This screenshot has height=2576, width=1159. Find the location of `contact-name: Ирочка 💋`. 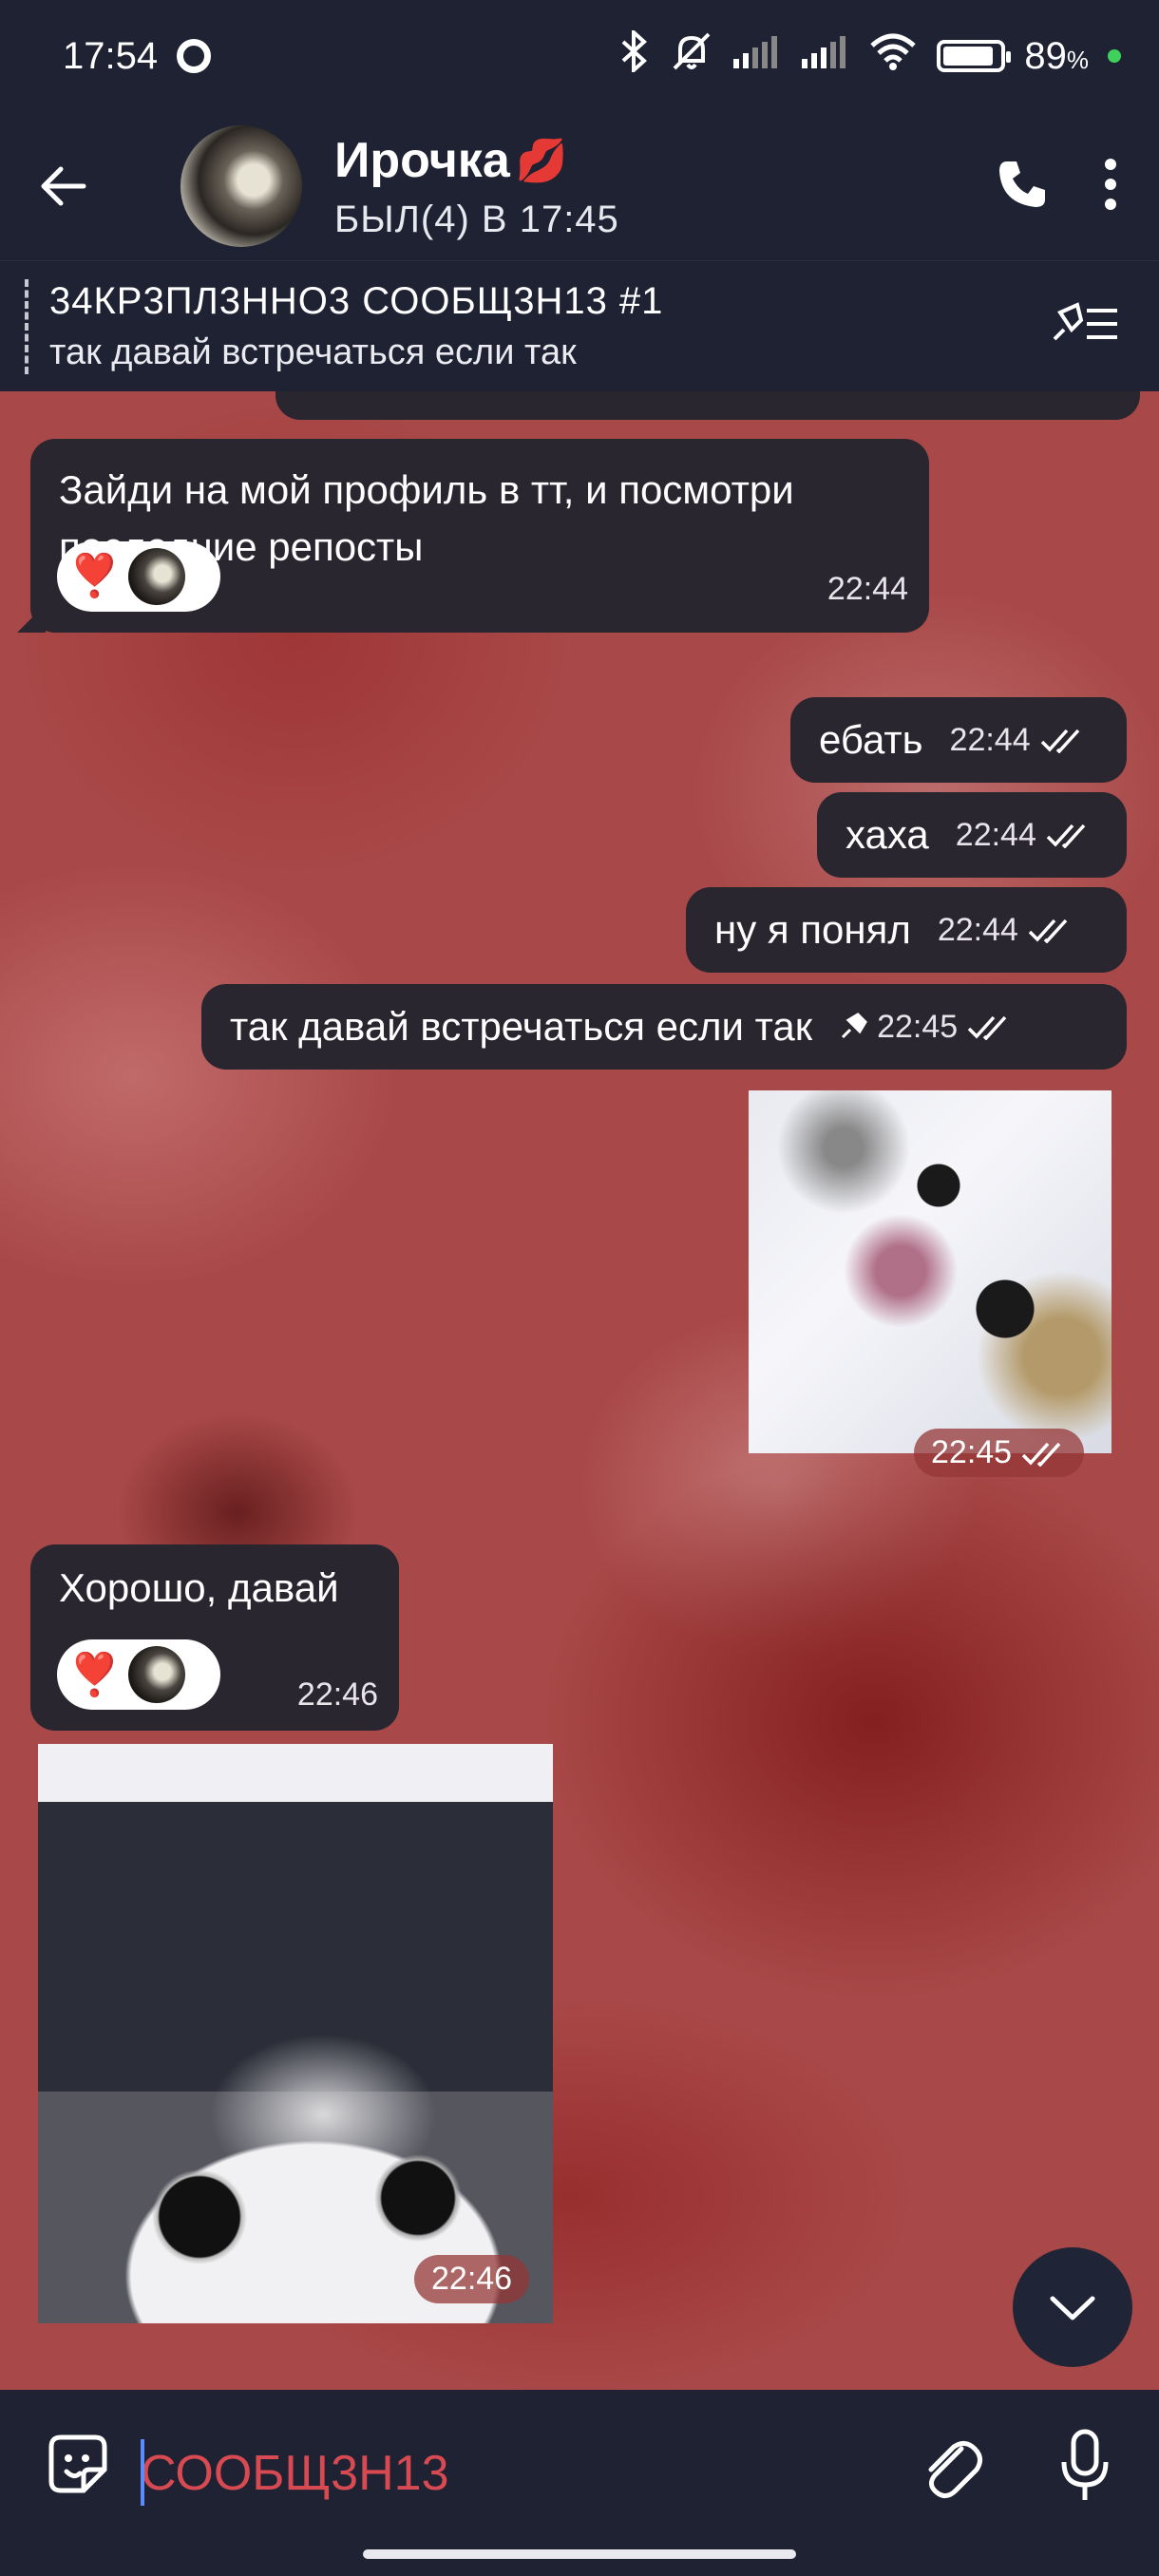

contact-name: Ирочка 💋 is located at coordinates (451, 160).